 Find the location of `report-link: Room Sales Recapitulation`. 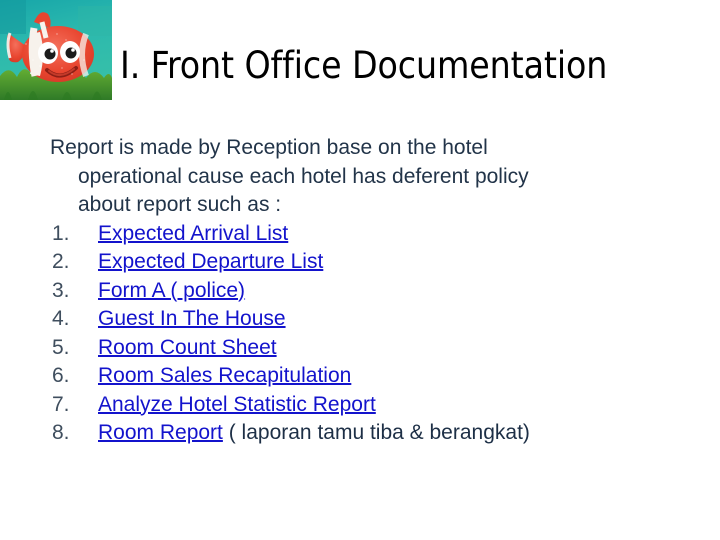

report-link: Room Sales Recapitulation is located at coordinates (224, 375).